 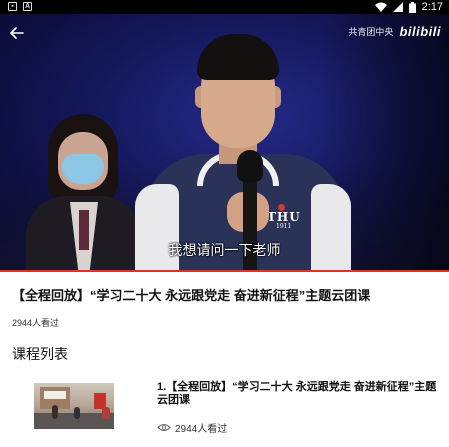 I want to click on face-mask, so click(x=83, y=169).